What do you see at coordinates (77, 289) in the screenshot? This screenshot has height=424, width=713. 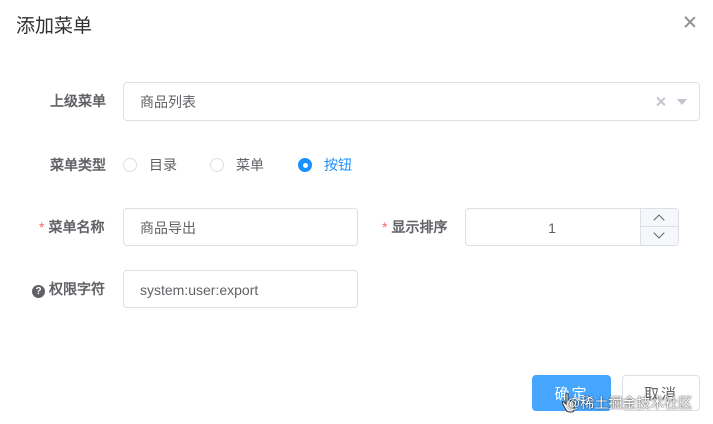 I see `permission-label-text: 权限字符` at bounding box center [77, 289].